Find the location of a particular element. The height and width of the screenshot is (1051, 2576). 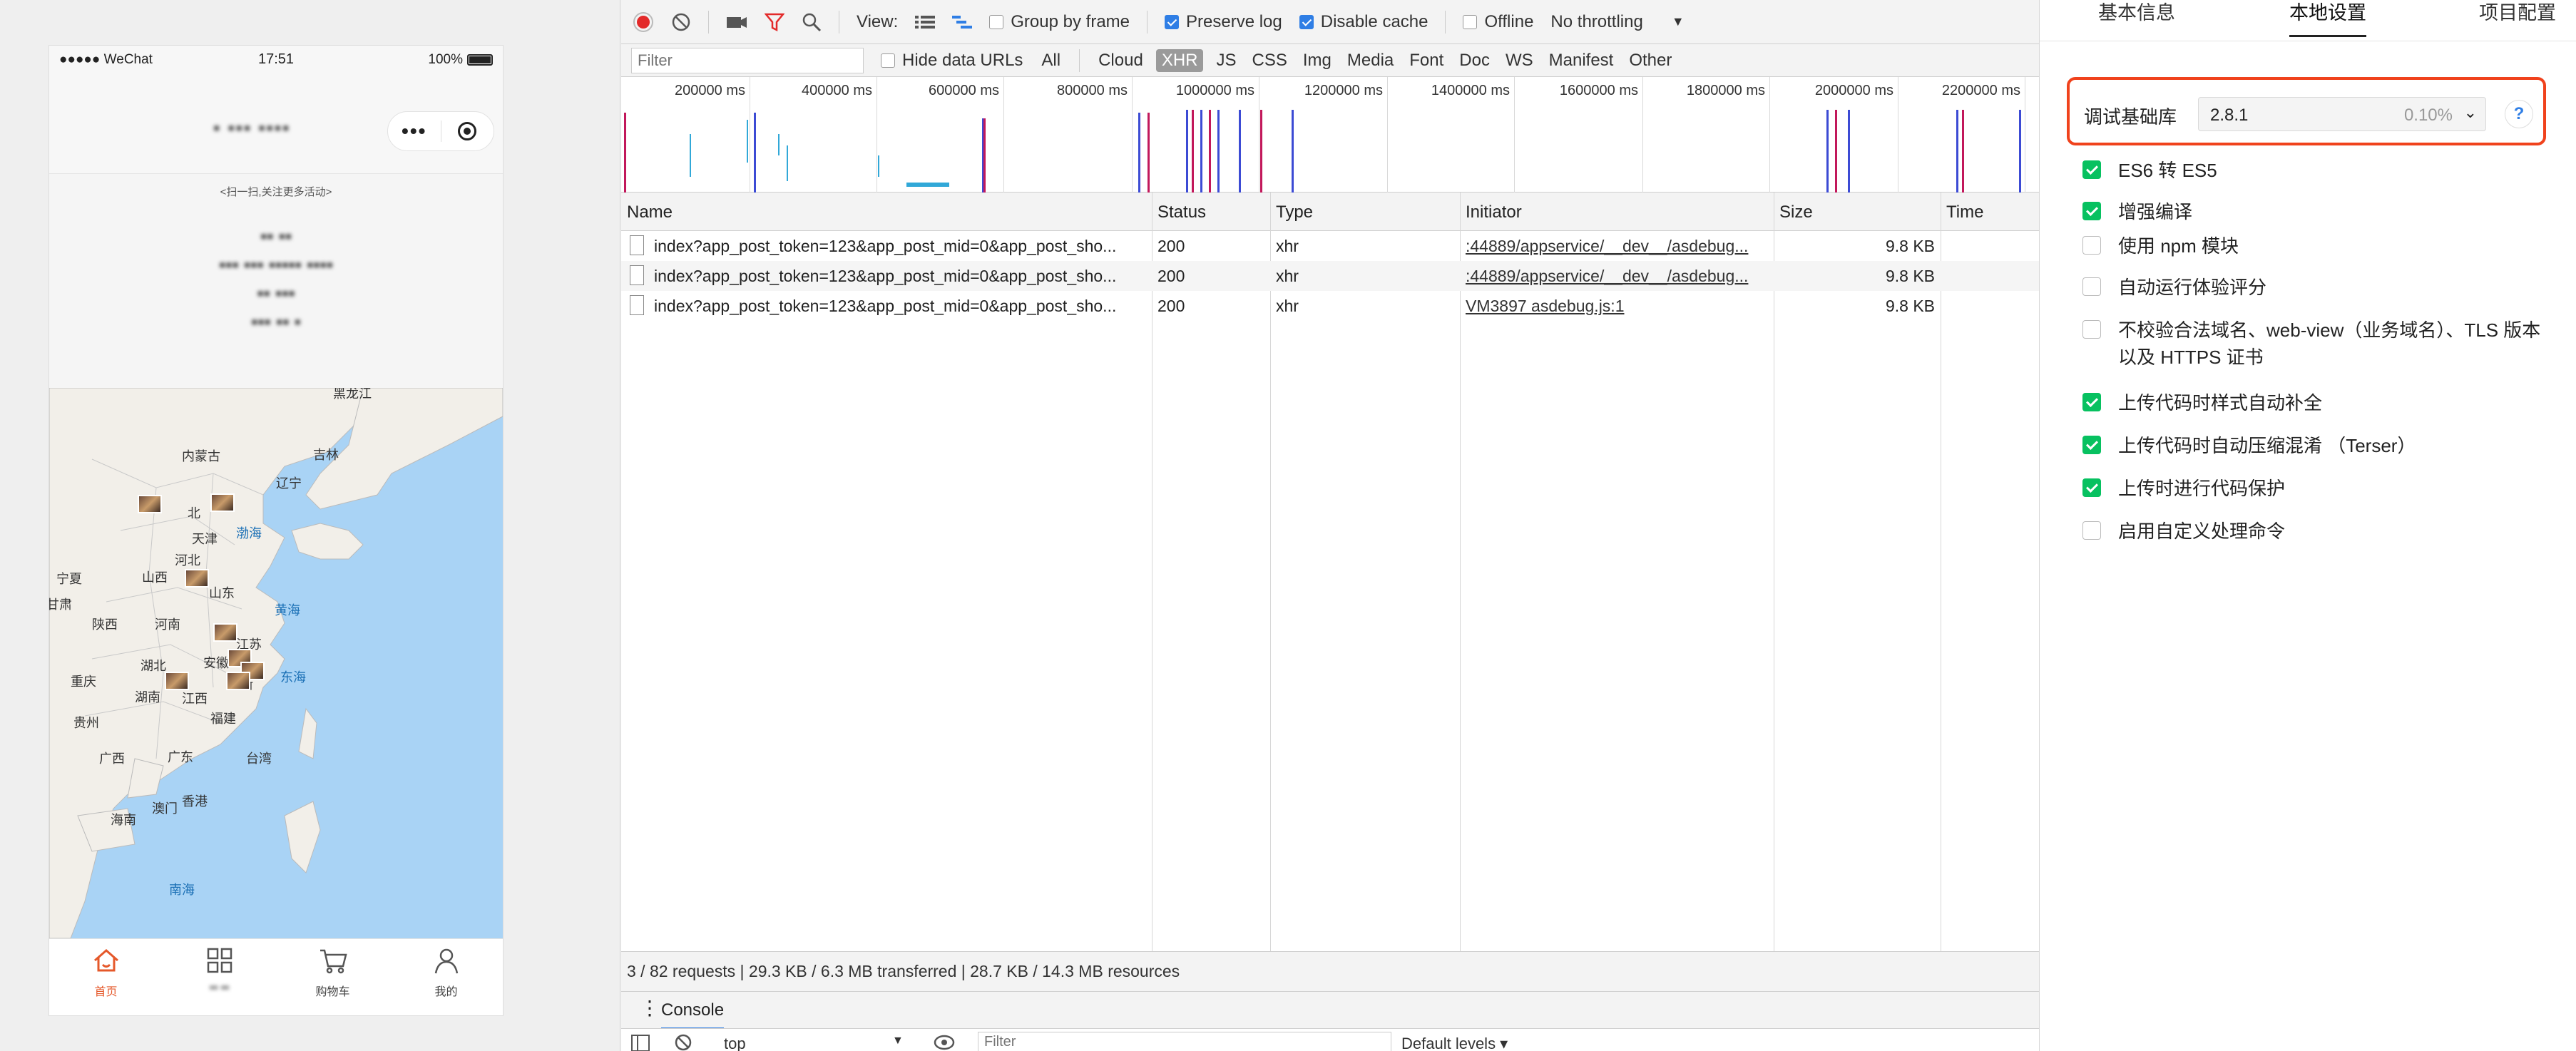

type-filter-css: CSS is located at coordinates (1270, 61).